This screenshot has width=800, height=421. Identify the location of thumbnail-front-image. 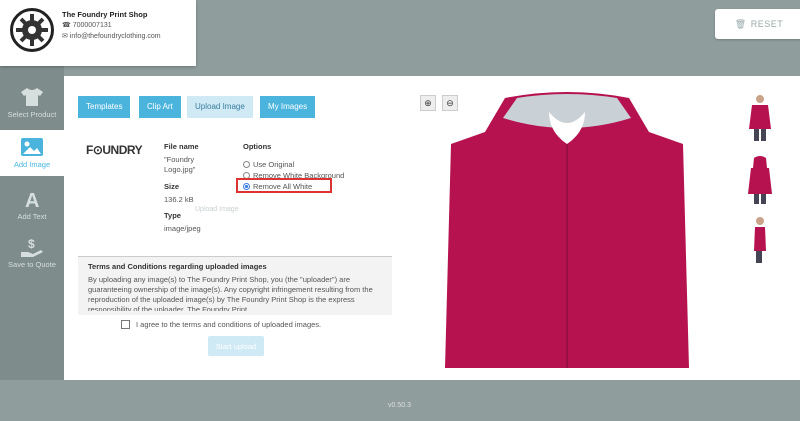
(760, 118).